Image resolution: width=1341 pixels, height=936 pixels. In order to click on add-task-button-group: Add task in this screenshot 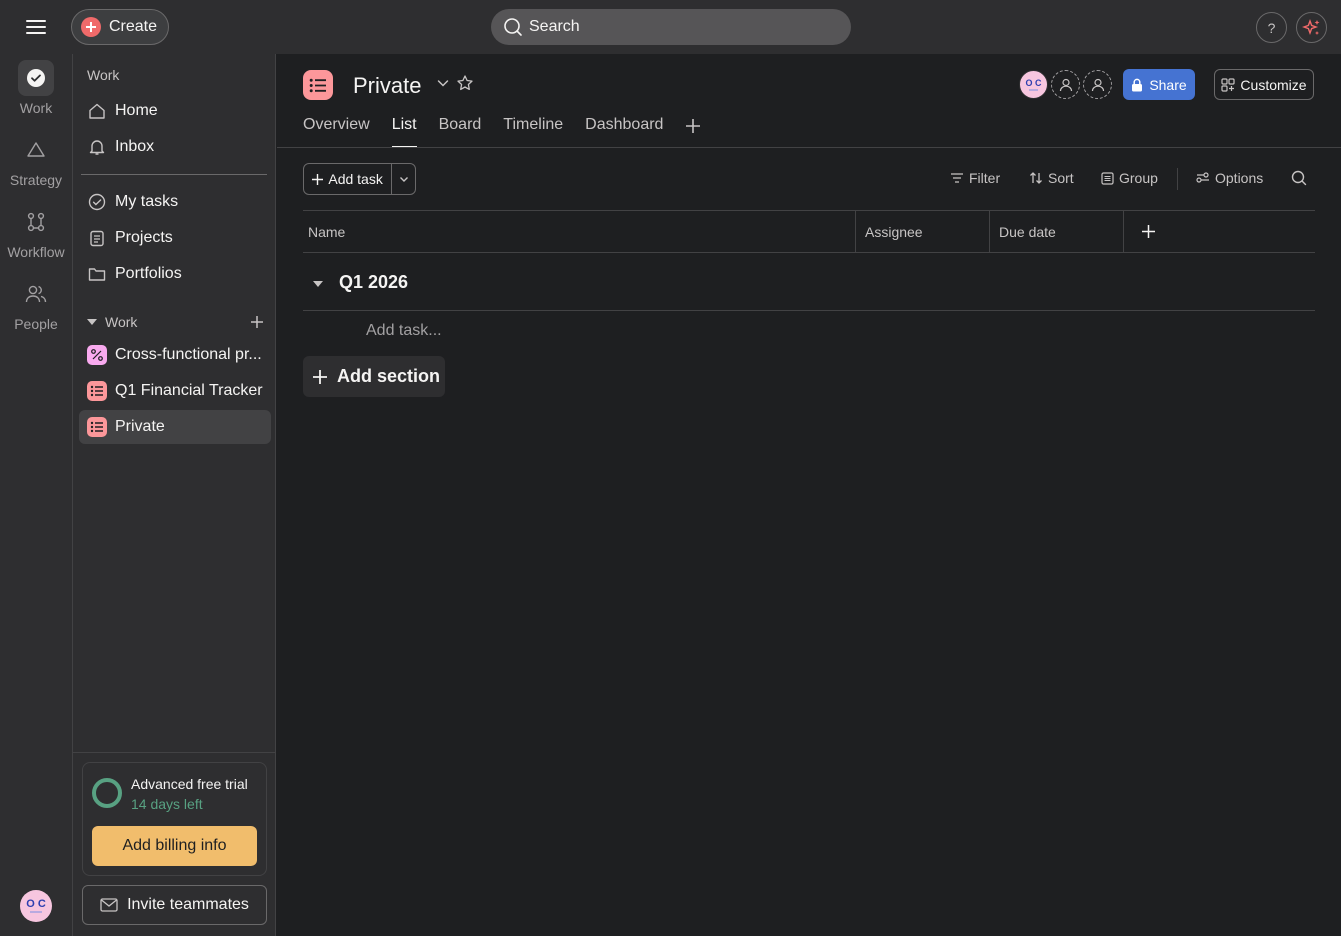, I will do `click(359, 179)`.